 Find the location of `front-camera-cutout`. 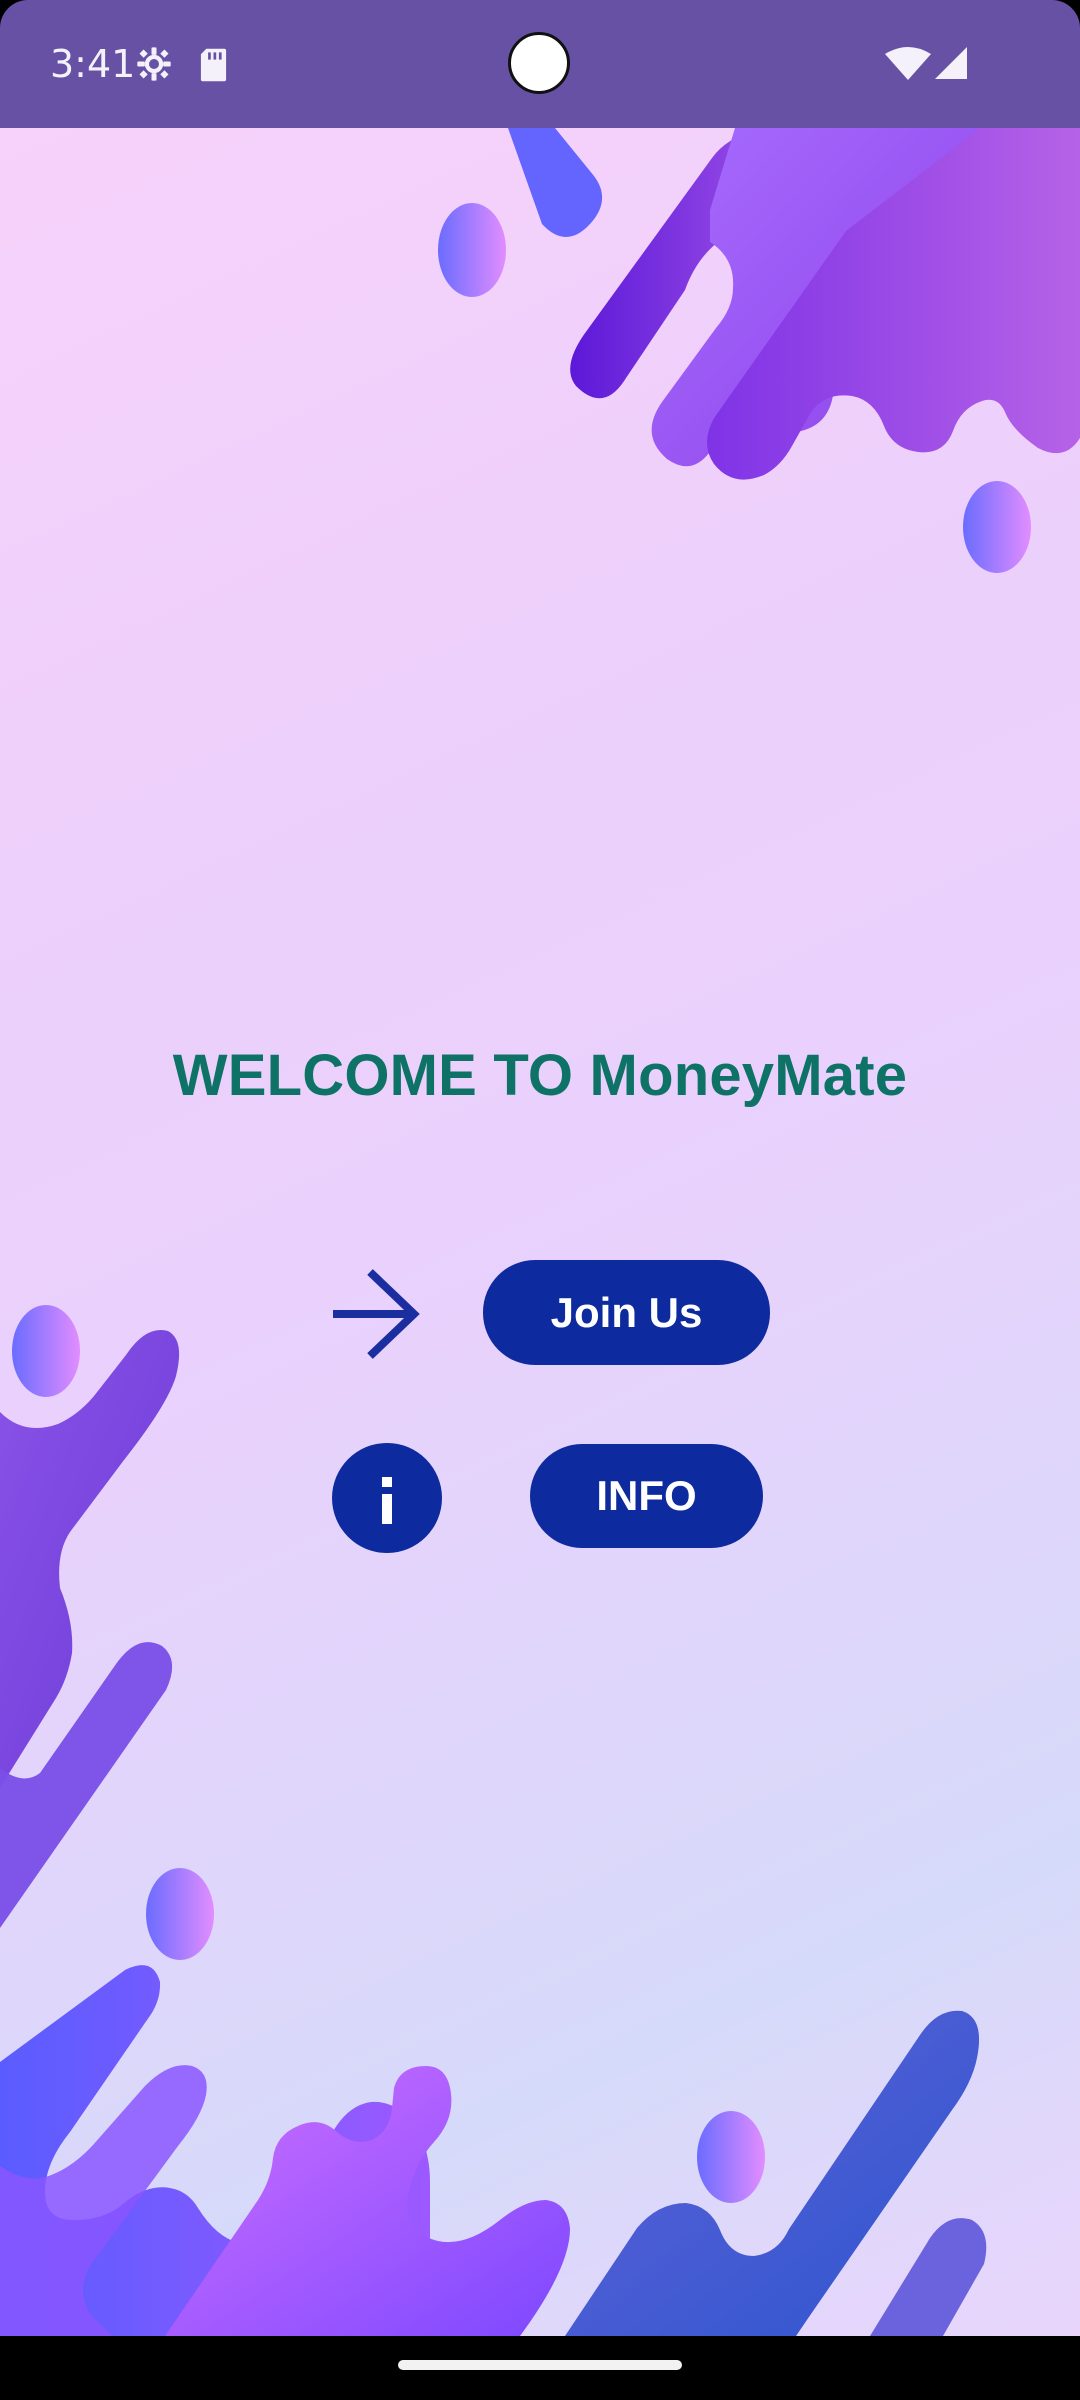

front-camera-cutout is located at coordinates (539, 63).